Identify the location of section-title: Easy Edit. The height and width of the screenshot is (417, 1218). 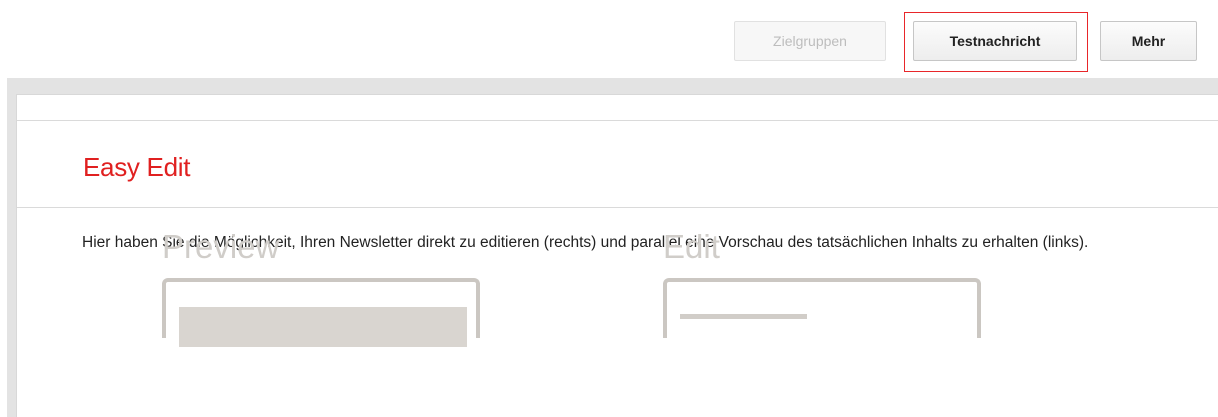
(137, 167).